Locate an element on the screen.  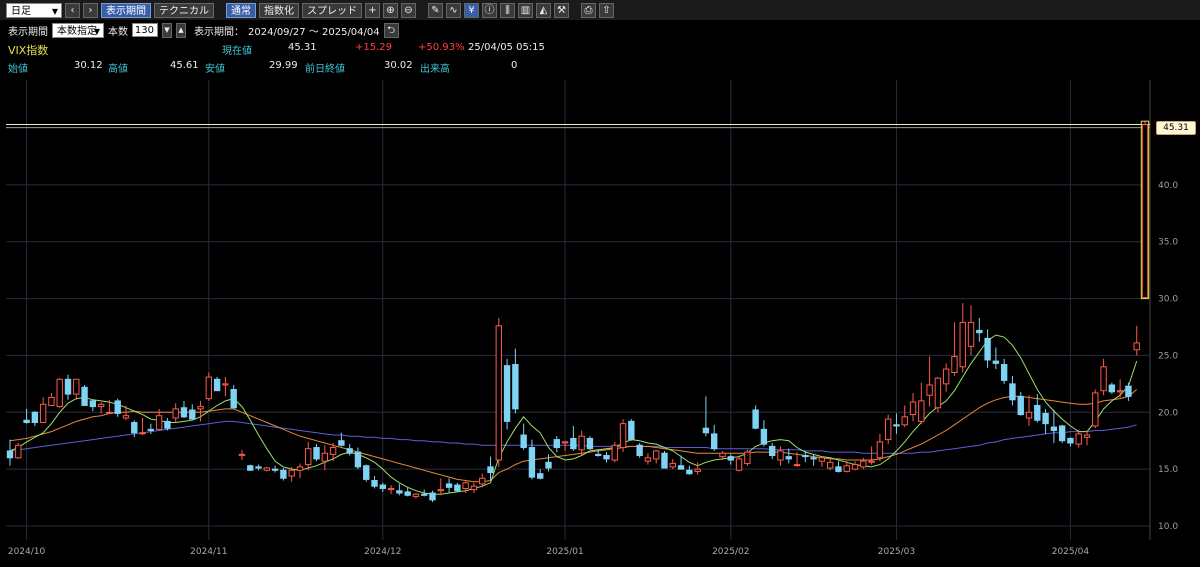
yen-icon: ¥ is located at coordinates (471, 10).